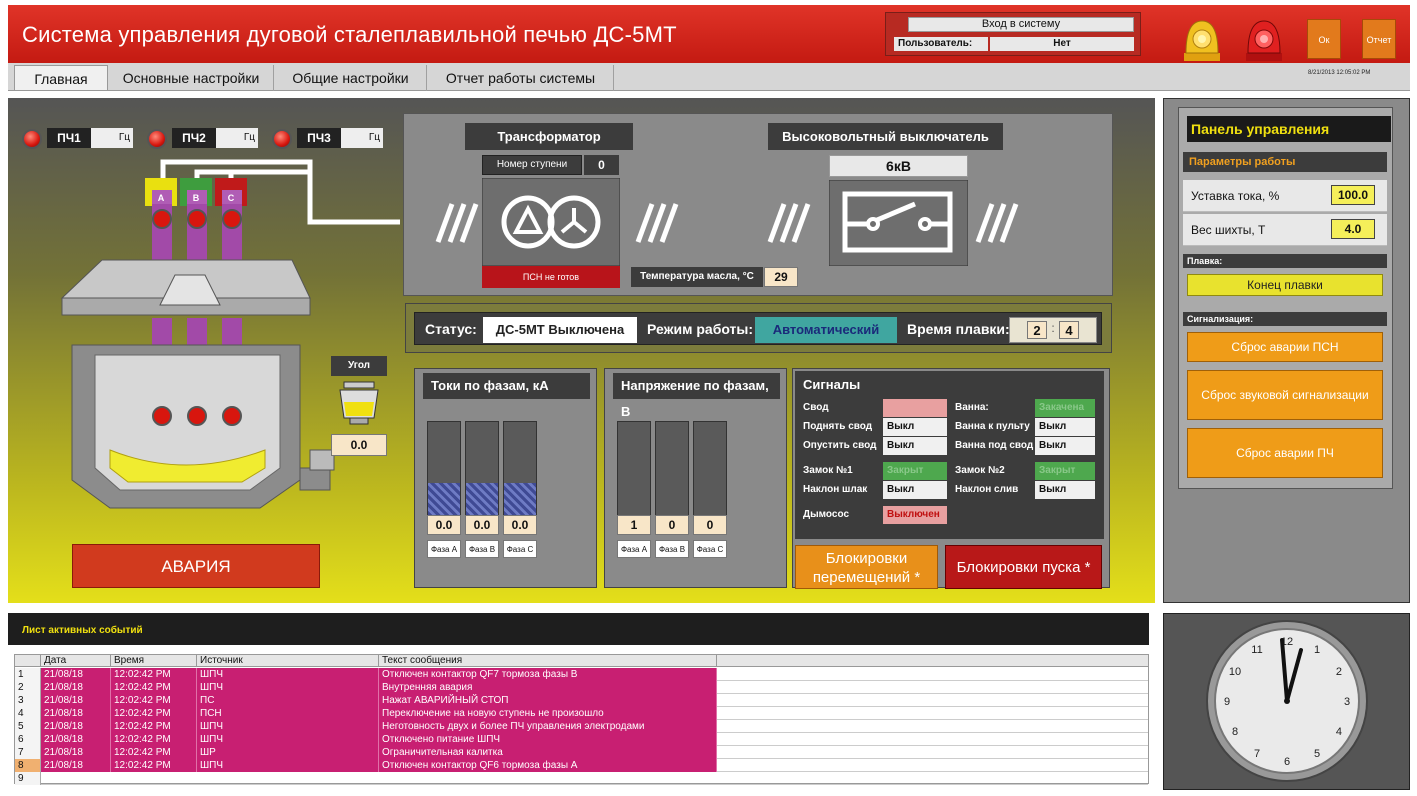  Describe the element at coordinates (28, 739) in the screenshot. I see `table-cell-n: 6` at that location.